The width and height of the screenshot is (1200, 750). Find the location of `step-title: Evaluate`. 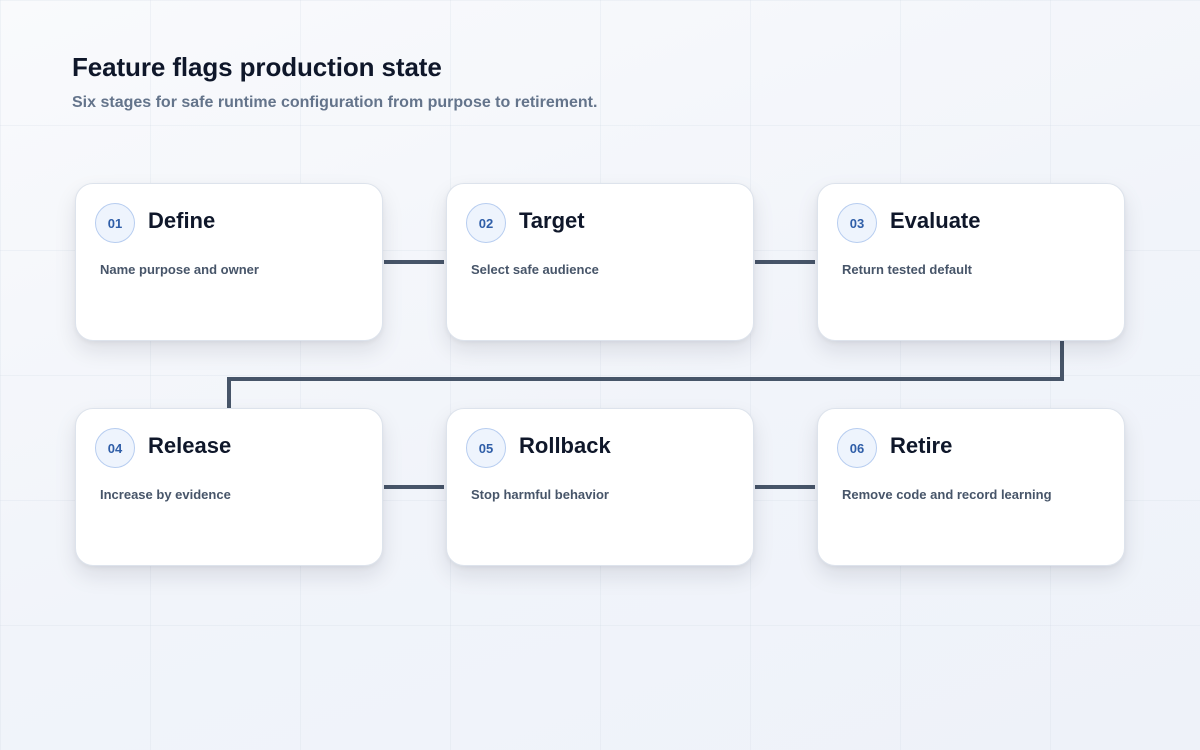

step-title: Evaluate is located at coordinates (935, 220).